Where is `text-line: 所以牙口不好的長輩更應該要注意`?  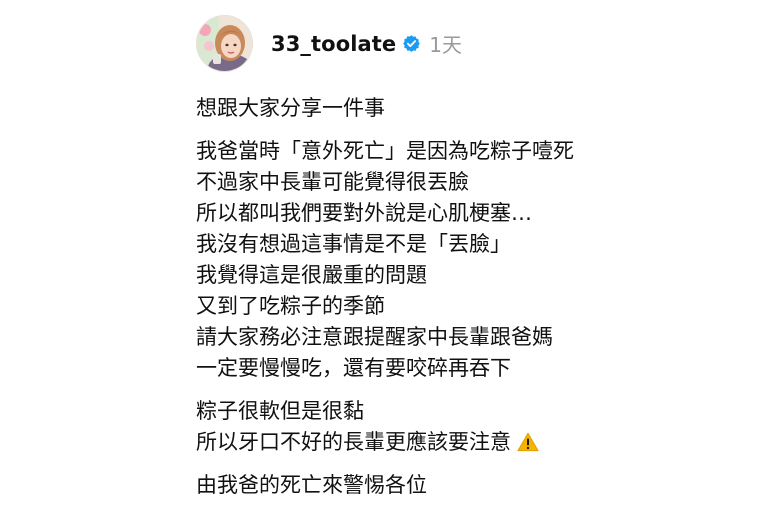 text-line: 所以牙口不好的長輩更應該要注意 is located at coordinates (353, 442).